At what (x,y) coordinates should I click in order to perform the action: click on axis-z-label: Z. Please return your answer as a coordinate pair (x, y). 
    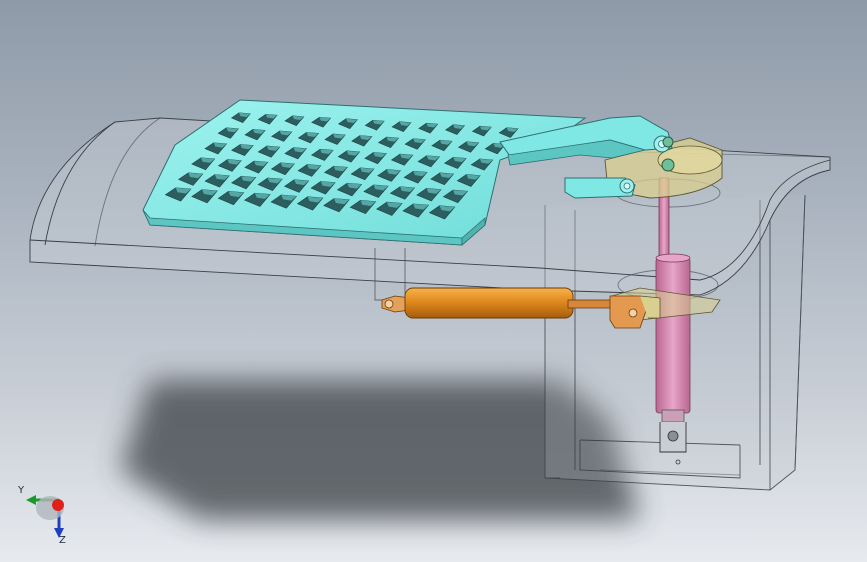
    Looking at the image, I should click on (62, 540).